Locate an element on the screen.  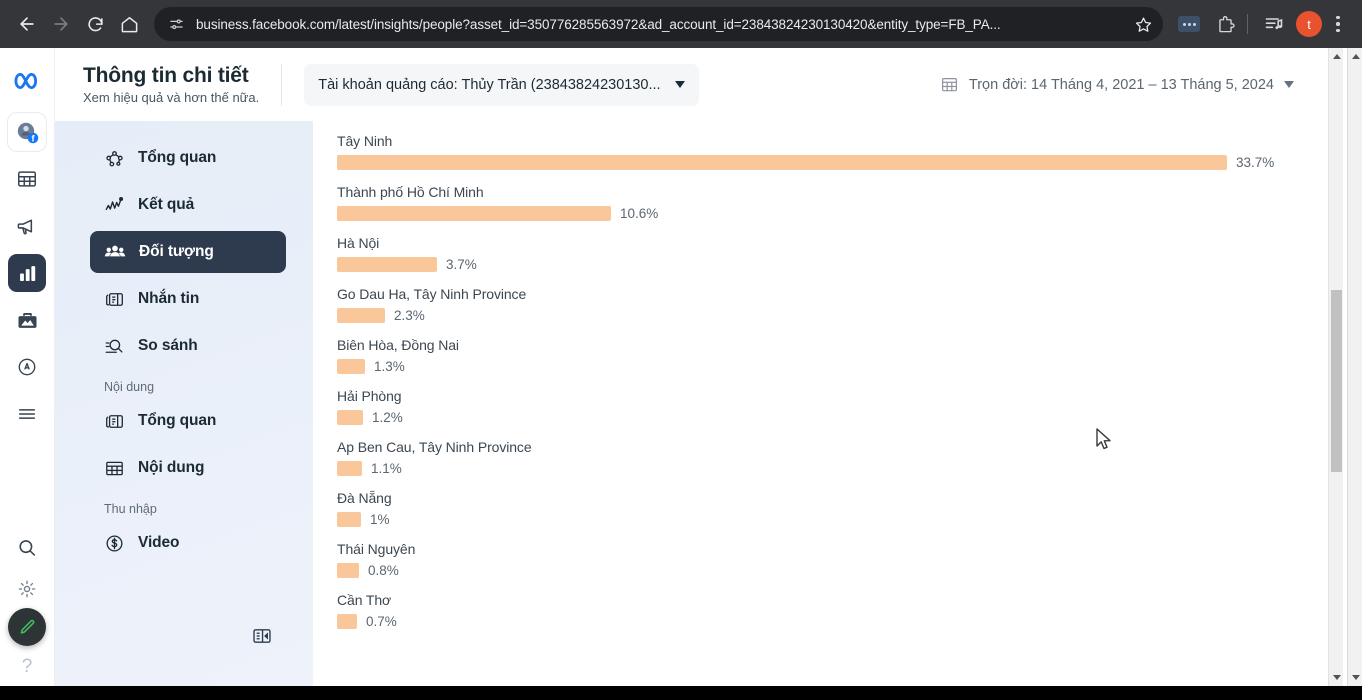
rail-settings-button is located at coordinates (27, 589).